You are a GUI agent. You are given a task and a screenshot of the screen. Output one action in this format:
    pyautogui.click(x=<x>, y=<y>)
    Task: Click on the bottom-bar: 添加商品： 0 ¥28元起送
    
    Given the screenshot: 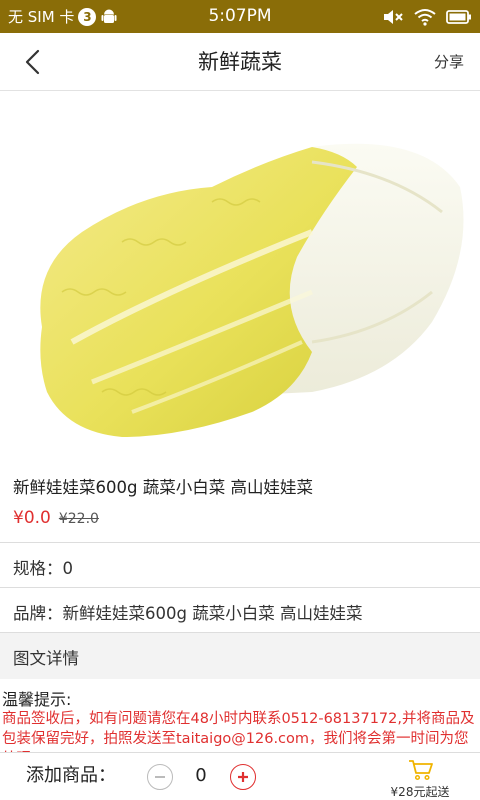 What is the action you would take?
    pyautogui.click(x=240, y=776)
    